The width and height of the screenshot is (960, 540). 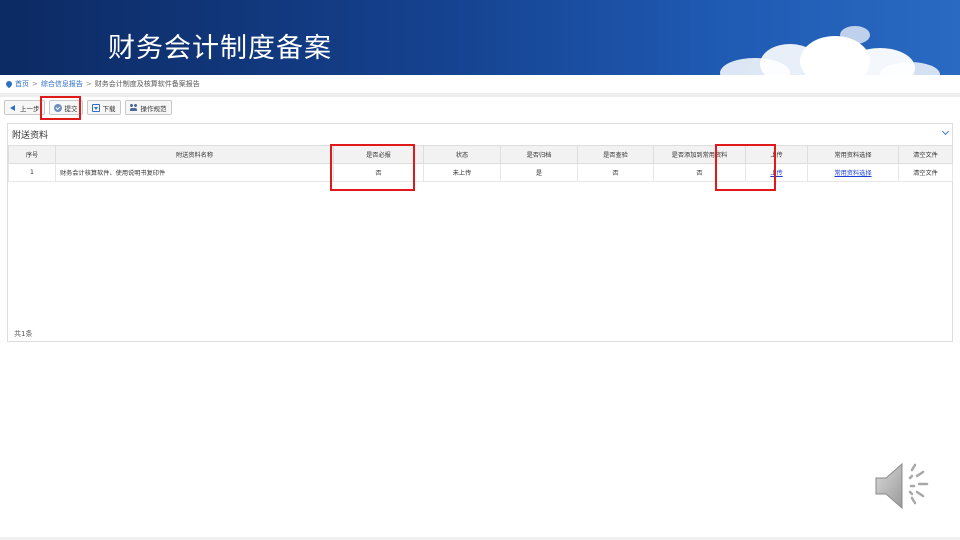 I want to click on record-count: 共1条, so click(x=23, y=334).